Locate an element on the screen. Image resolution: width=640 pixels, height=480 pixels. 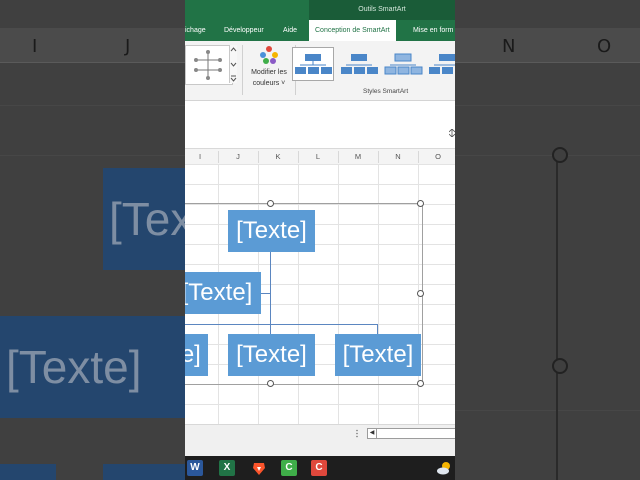
change-colors-label-line2: couleurs ˅ is located at coordinates (269, 83).